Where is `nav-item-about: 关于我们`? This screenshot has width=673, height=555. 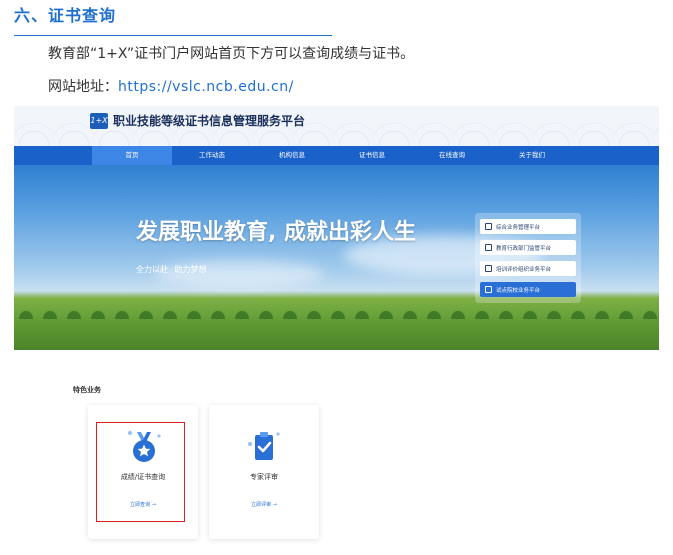
nav-item-about: 关于我们 is located at coordinates (532, 155).